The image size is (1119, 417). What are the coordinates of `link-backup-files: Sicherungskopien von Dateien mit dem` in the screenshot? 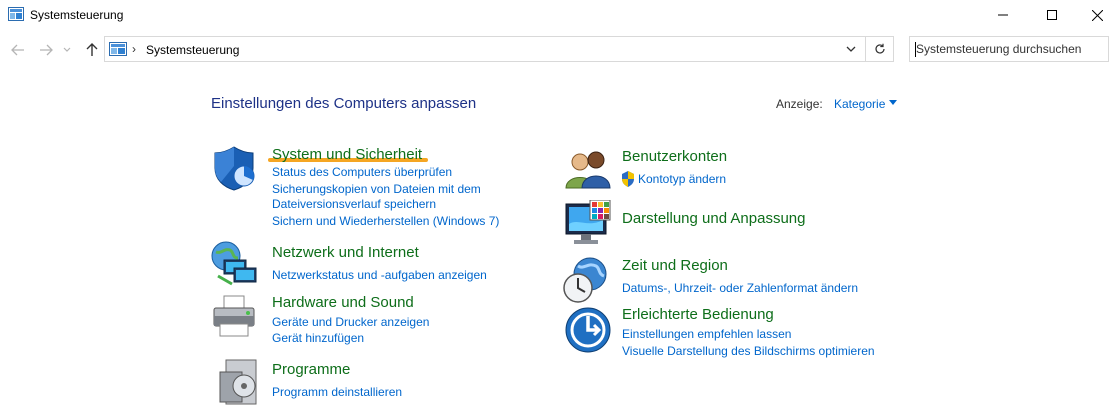 It's located at (376, 189).